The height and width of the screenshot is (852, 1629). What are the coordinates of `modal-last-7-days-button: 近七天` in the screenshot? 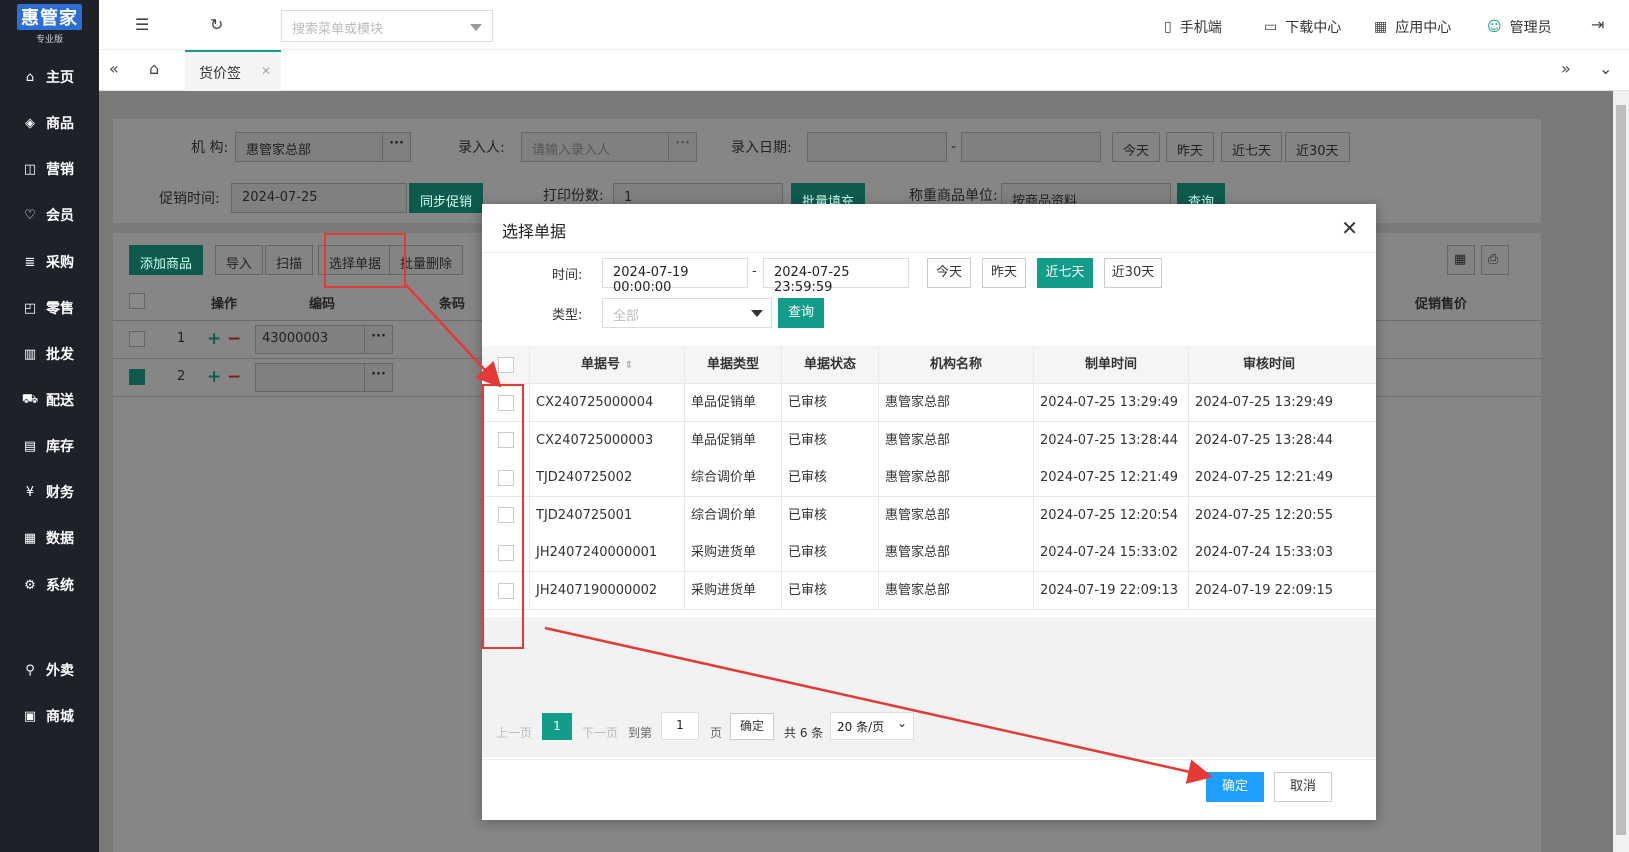 It's located at (1065, 273).